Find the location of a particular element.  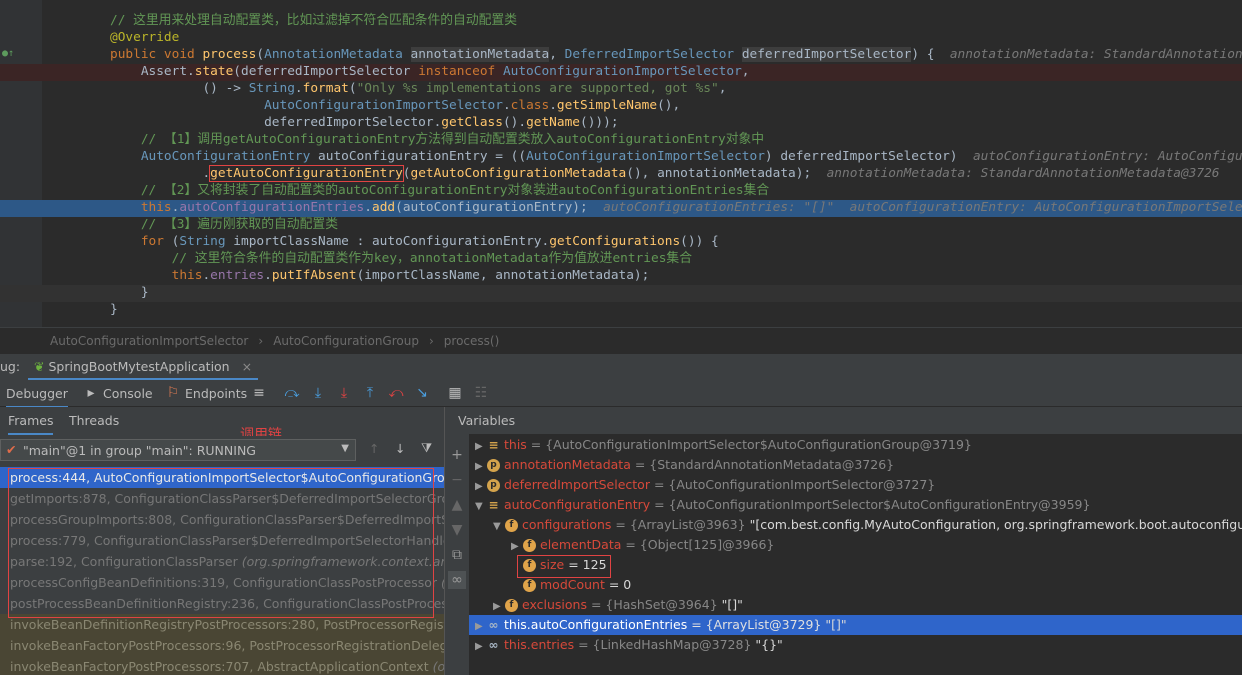

tab-console: Console is located at coordinates (128, 393).